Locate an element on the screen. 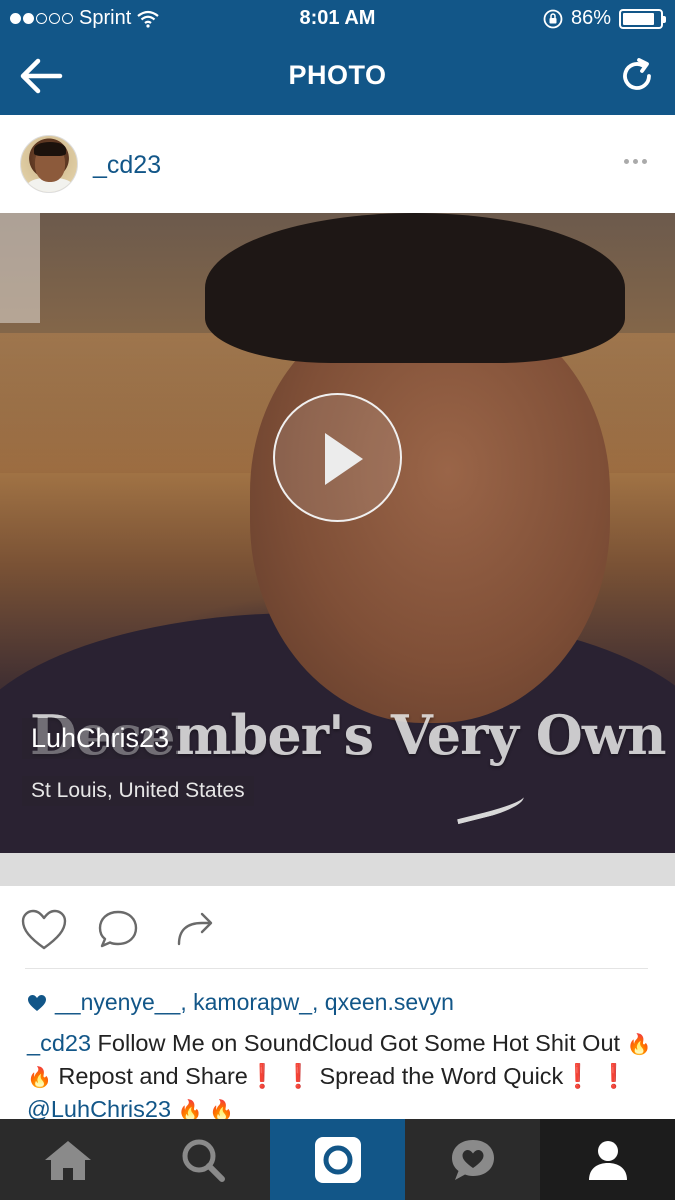 Image resolution: width=675 pixels, height=1200 pixels. tab-camera is located at coordinates (337, 1159).